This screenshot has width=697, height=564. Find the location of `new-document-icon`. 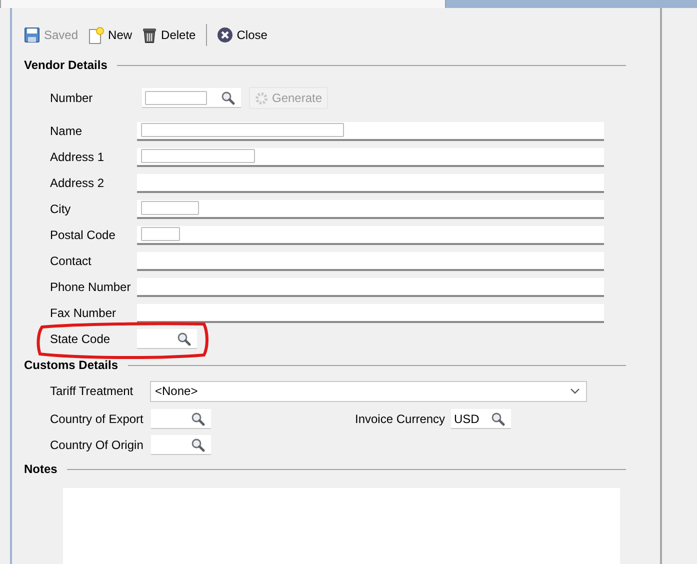

new-document-icon is located at coordinates (96, 35).